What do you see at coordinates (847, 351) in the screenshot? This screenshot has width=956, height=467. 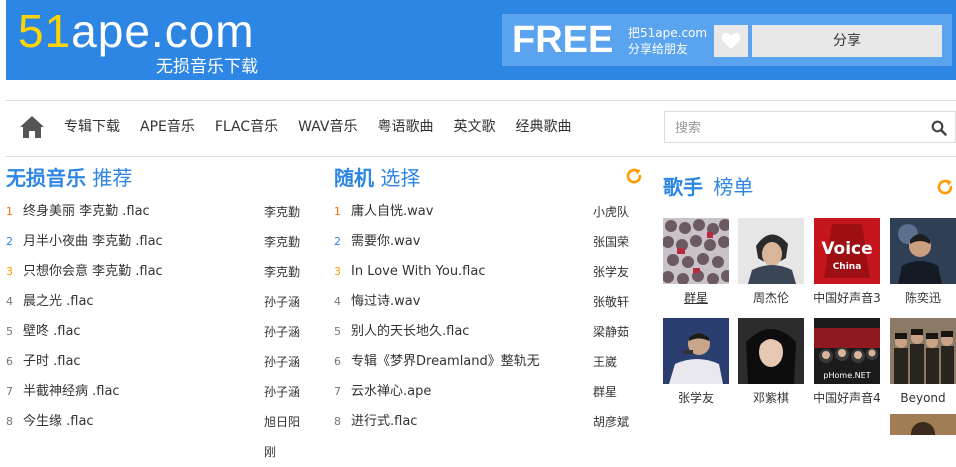 I see `singer-photo: pHome.NET` at bounding box center [847, 351].